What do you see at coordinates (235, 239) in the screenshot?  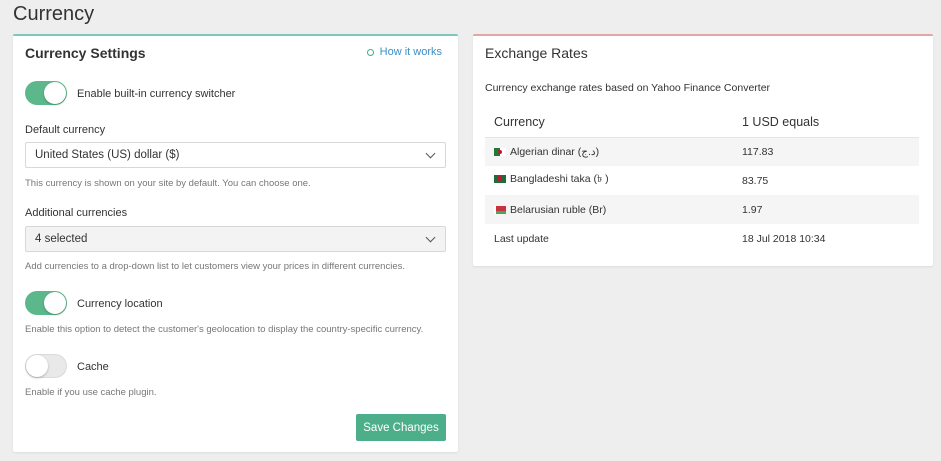 I see `additional-currencies-select: 4 selected` at bounding box center [235, 239].